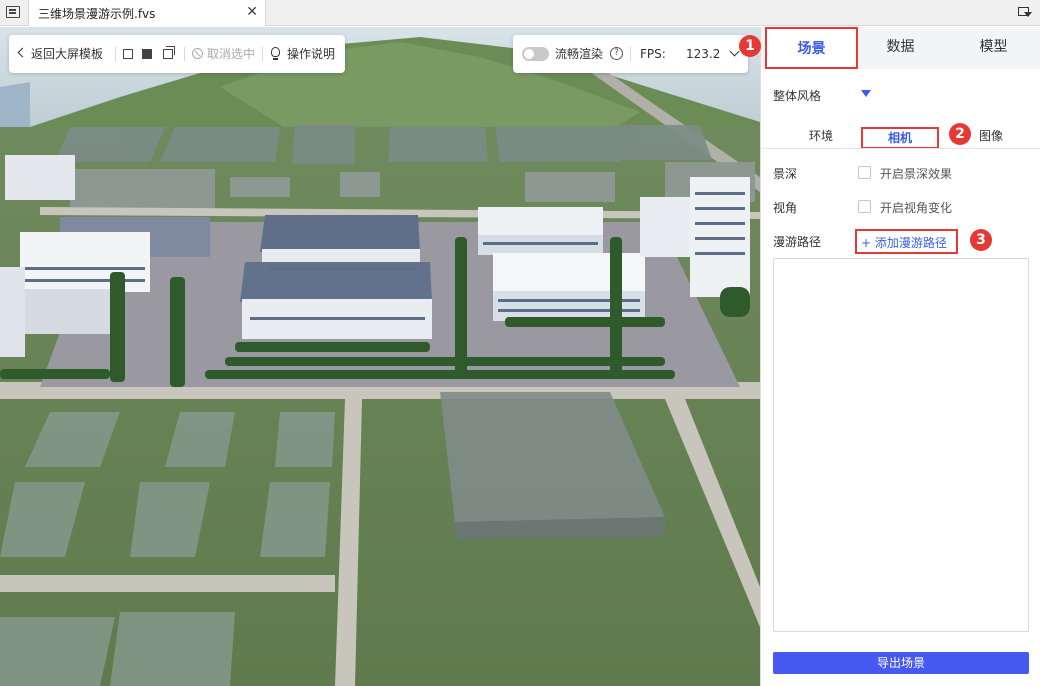 This screenshot has width=1040, height=686. What do you see at coordinates (616, 53) in the screenshot?
I see `help-icon: ?` at bounding box center [616, 53].